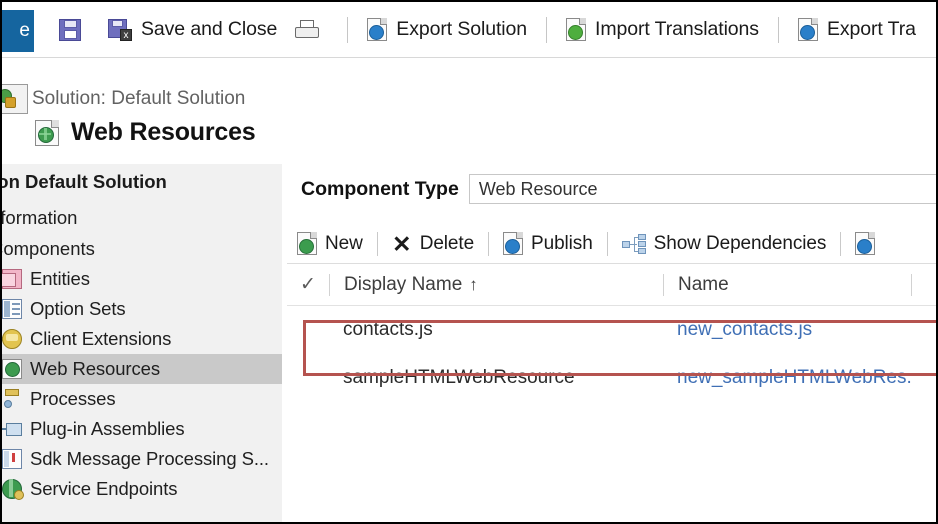 The width and height of the screenshot is (938, 524). What do you see at coordinates (562, 243) in the screenshot?
I see `publish-button-label: Publish` at bounding box center [562, 243].